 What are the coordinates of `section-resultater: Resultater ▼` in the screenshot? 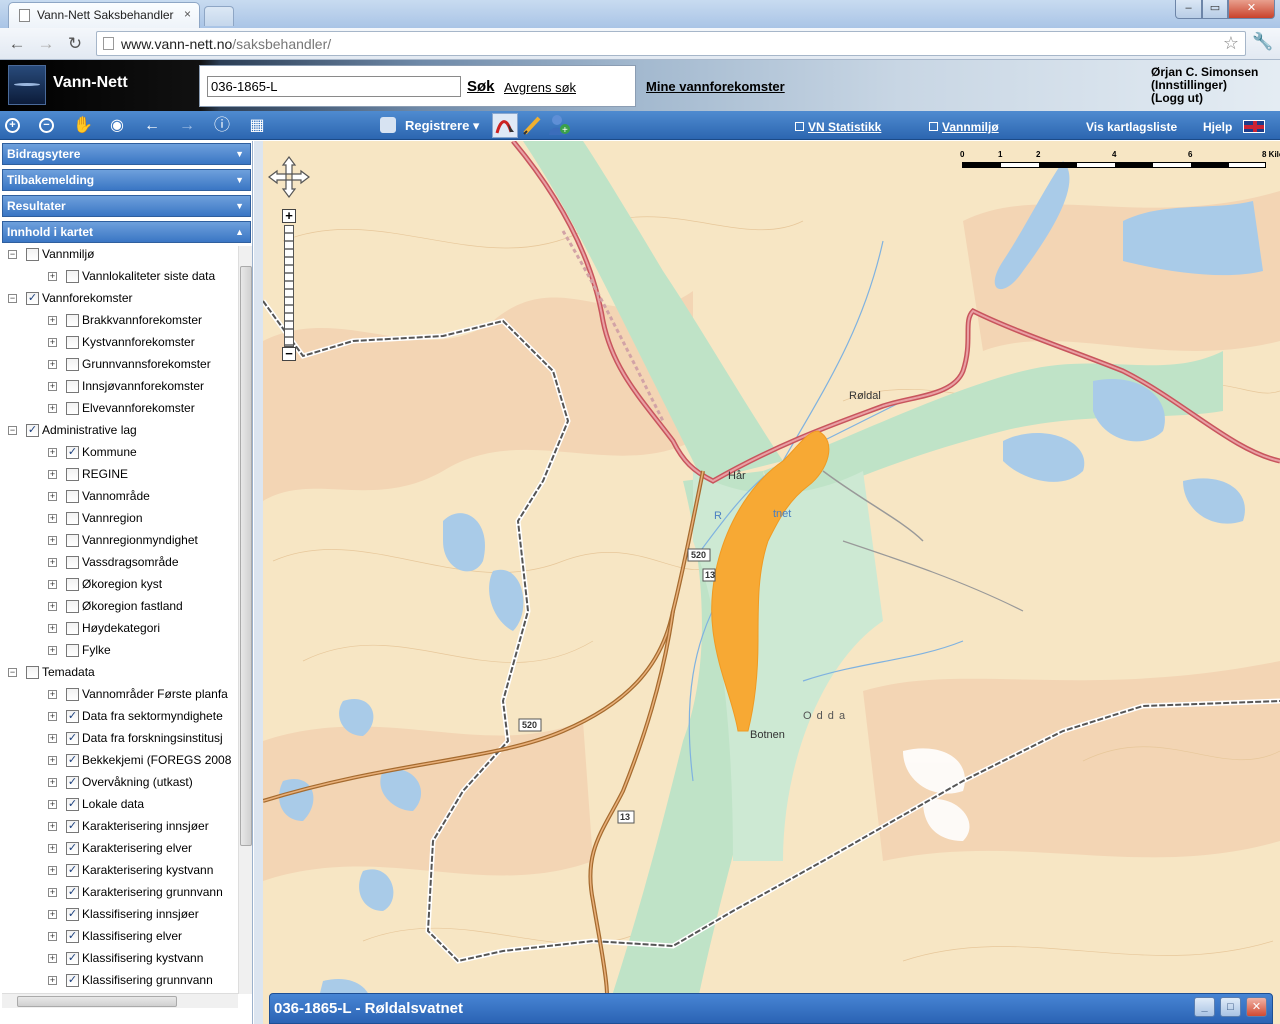 It's located at (126, 206).